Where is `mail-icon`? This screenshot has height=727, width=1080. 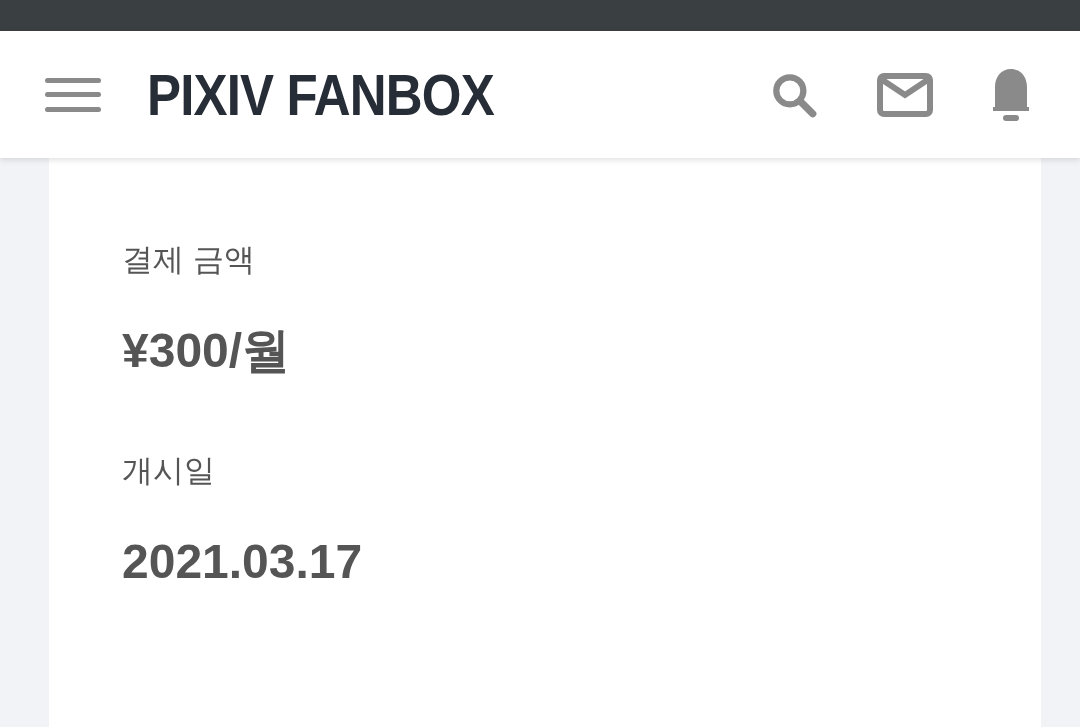 mail-icon is located at coordinates (905, 94).